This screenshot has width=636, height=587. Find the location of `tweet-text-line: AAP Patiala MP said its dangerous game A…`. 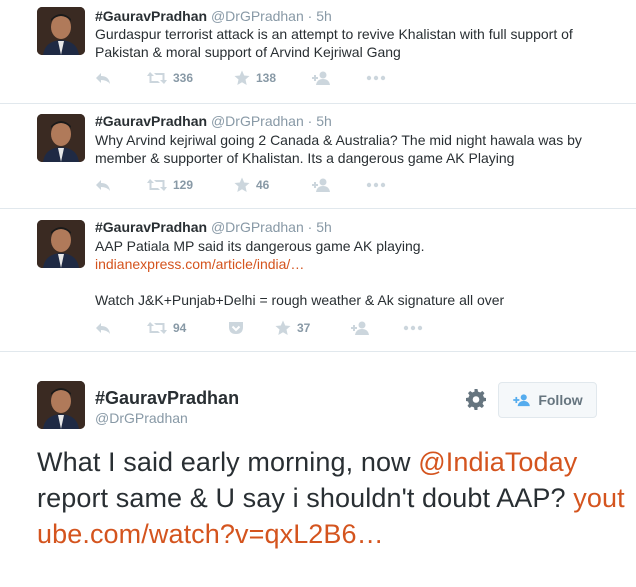

tweet-text-line: AAP Patiala MP said its dangerous game A… is located at coordinates (260, 246).